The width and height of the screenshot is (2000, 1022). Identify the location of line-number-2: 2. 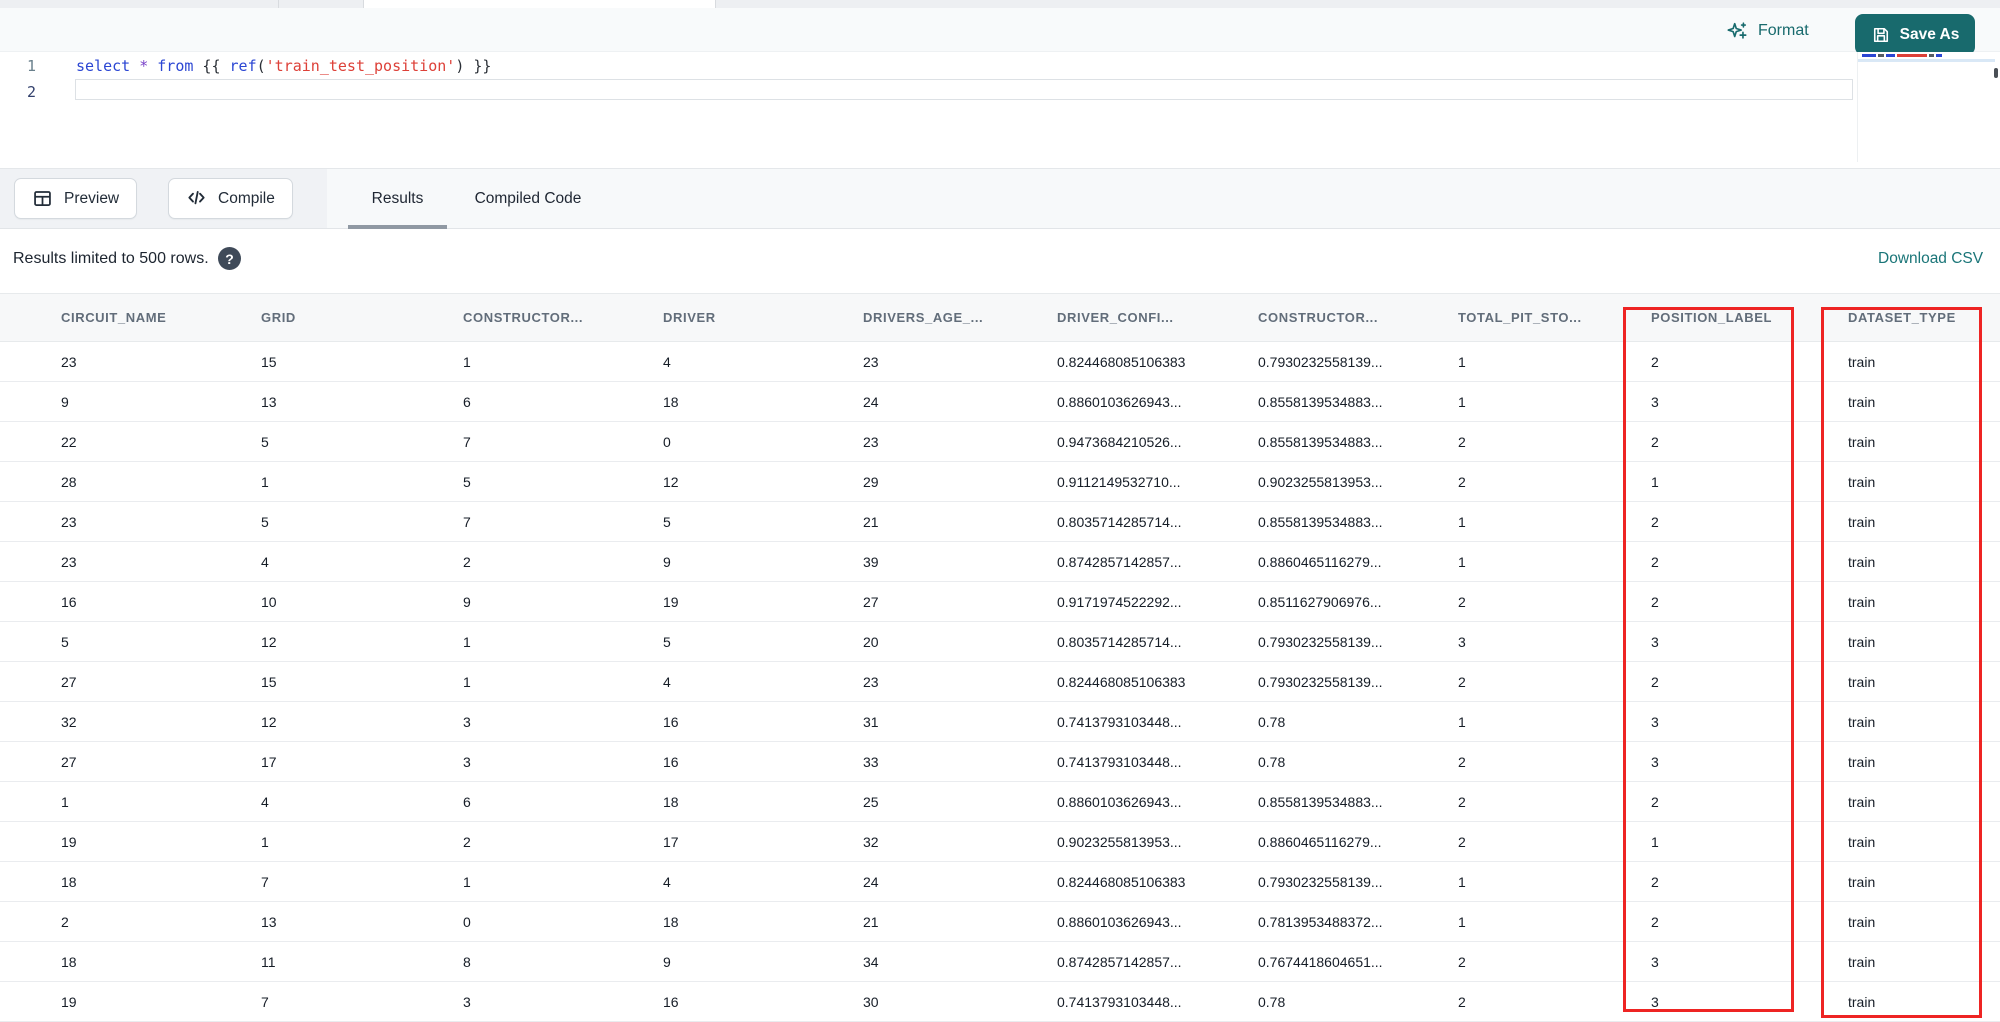
(31, 92).